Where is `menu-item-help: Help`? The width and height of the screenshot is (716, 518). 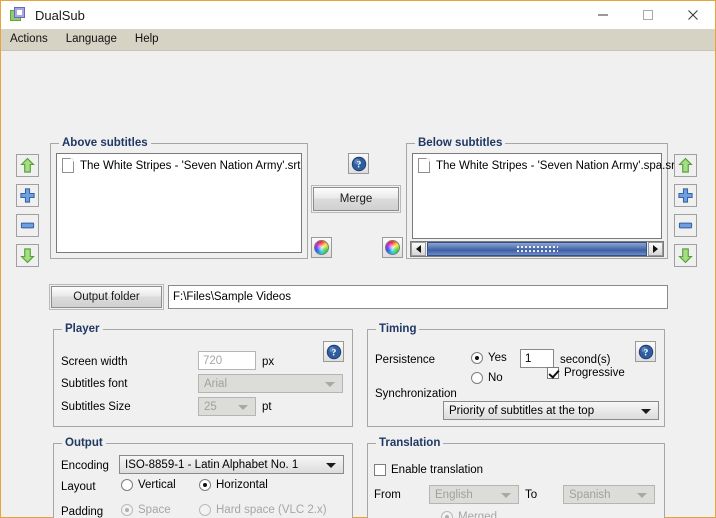 menu-item-help: Help is located at coordinates (147, 39).